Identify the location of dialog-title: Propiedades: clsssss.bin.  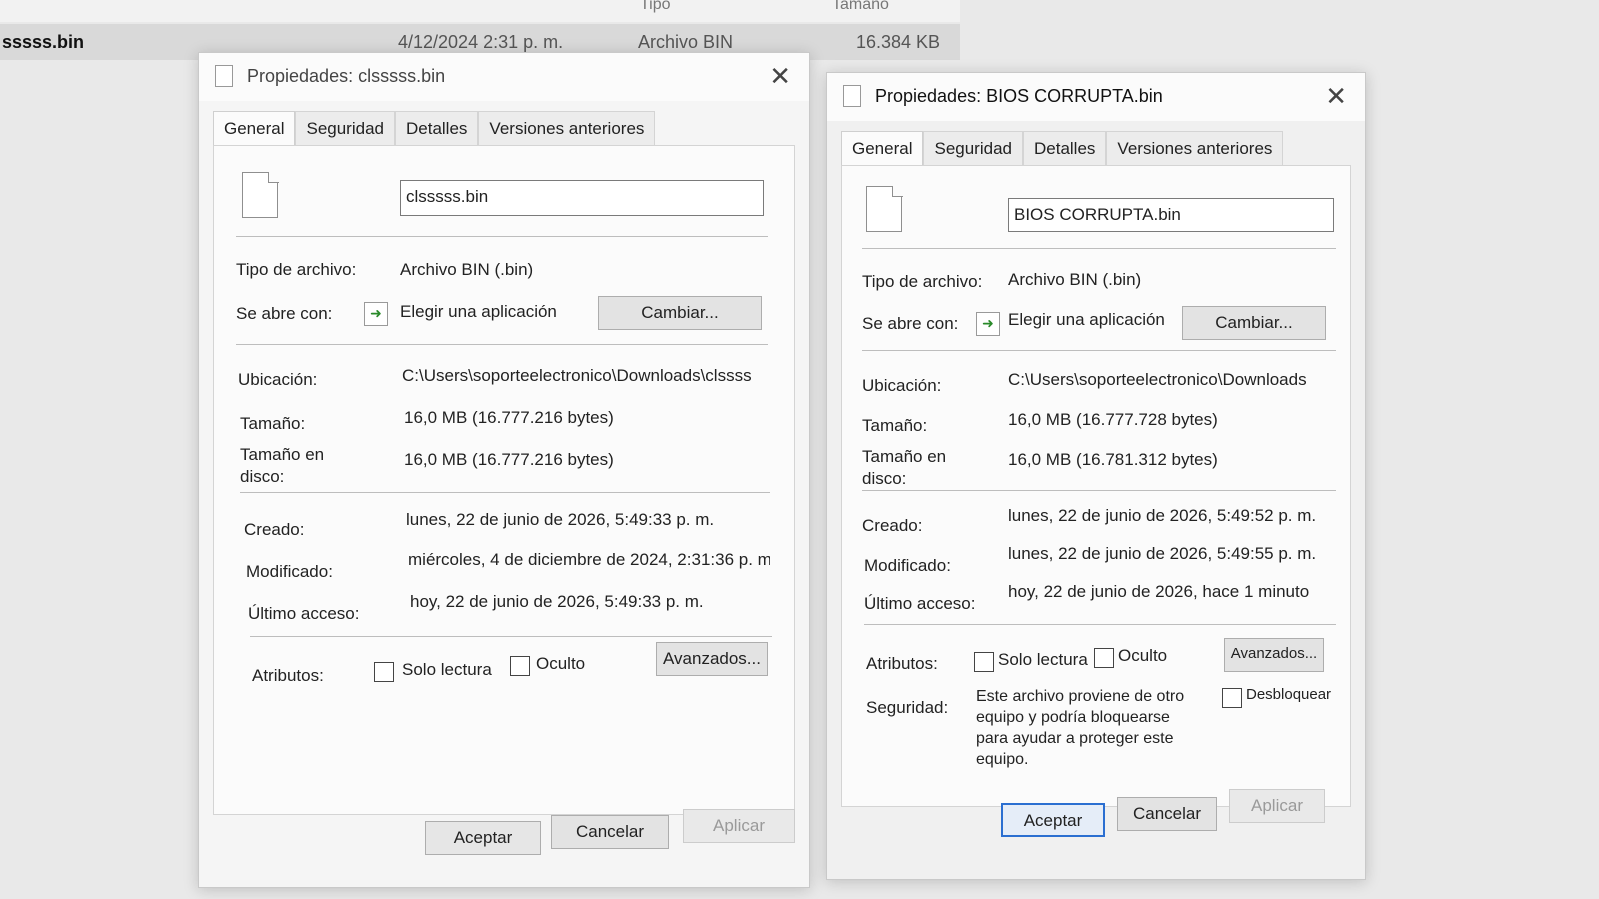
(346, 76).